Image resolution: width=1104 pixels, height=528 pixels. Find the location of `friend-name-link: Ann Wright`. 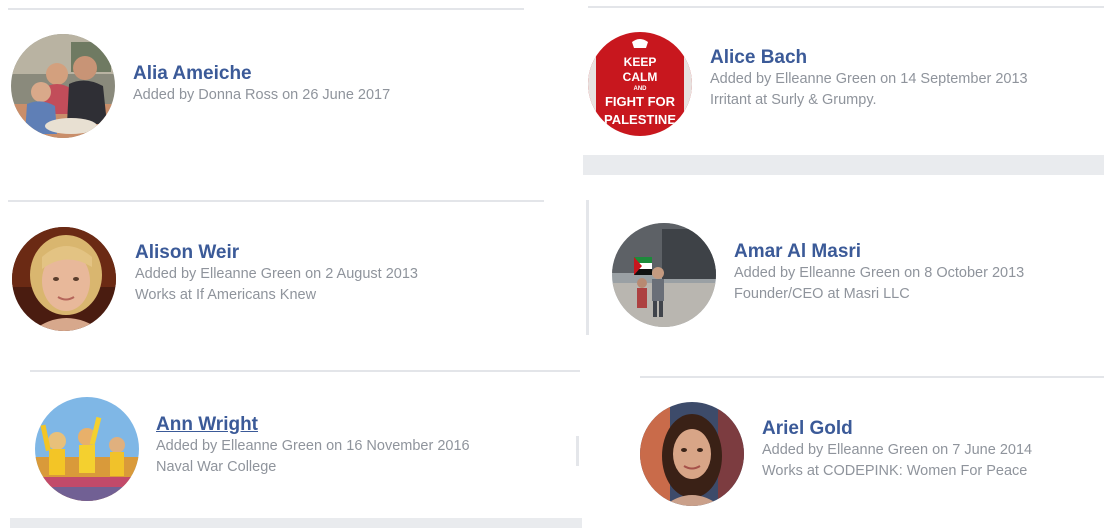

friend-name-link: Ann Wright is located at coordinates (313, 425).